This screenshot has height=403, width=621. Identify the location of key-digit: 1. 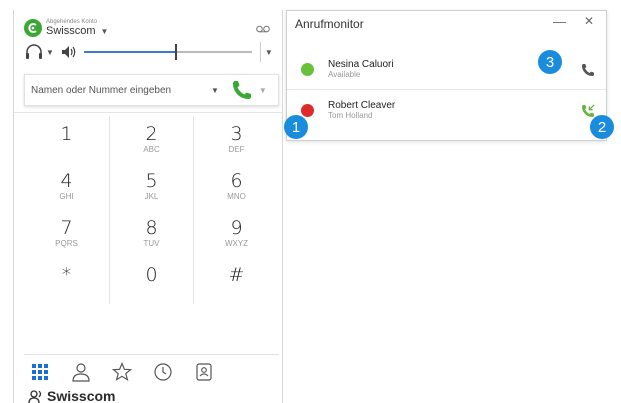
(66, 134).